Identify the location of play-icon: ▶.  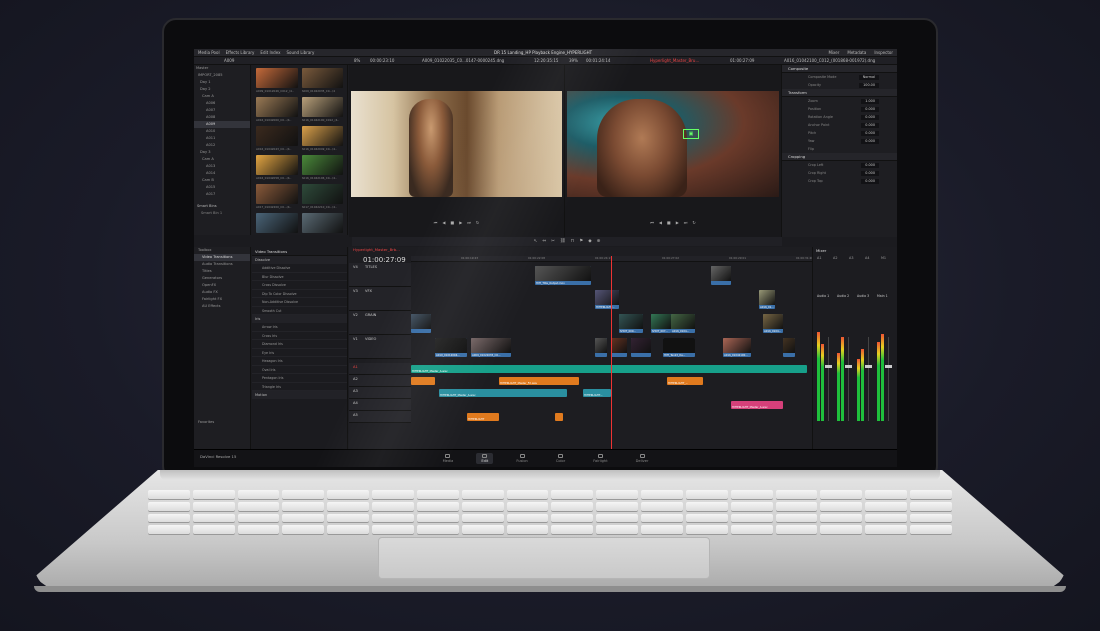
(677, 225).